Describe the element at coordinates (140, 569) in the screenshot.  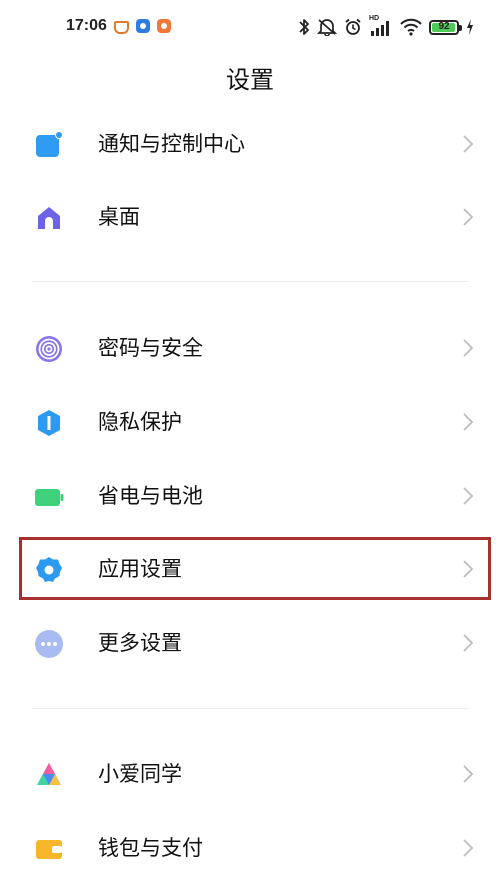
I see `settings-item-label: 应用设置` at that location.